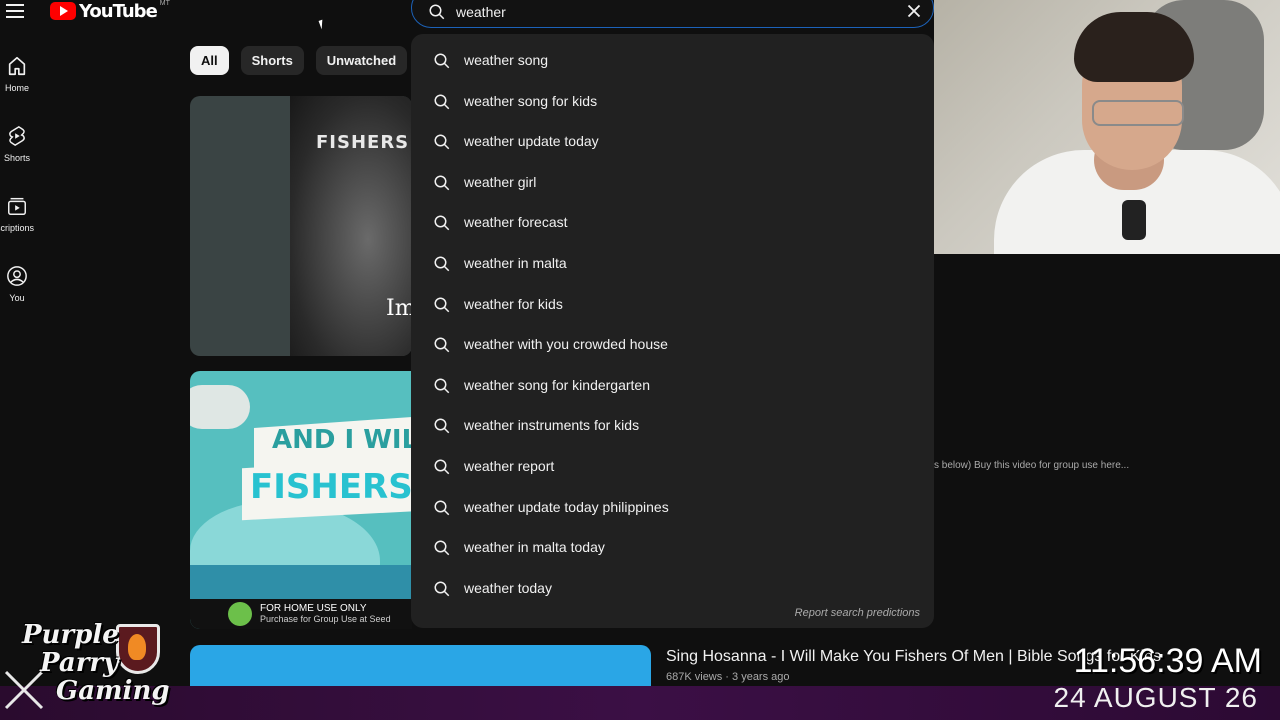 The width and height of the screenshot is (1280, 720). Describe the element at coordinates (557, 384) in the screenshot. I see `search-suggestion-text: weather song for kindergarten` at that location.